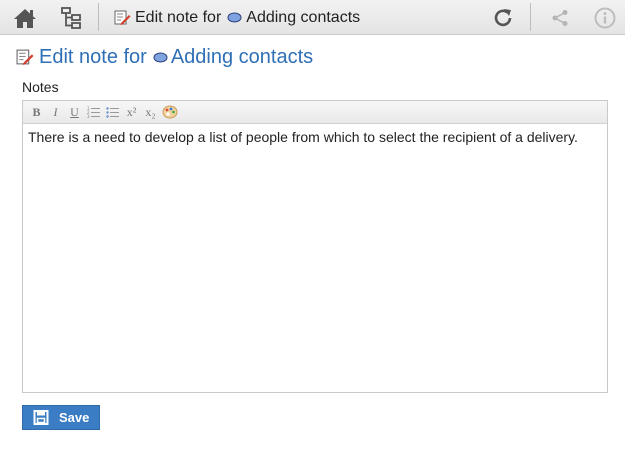 This screenshot has width=625, height=459. I want to click on underline-button: U, so click(74, 112).